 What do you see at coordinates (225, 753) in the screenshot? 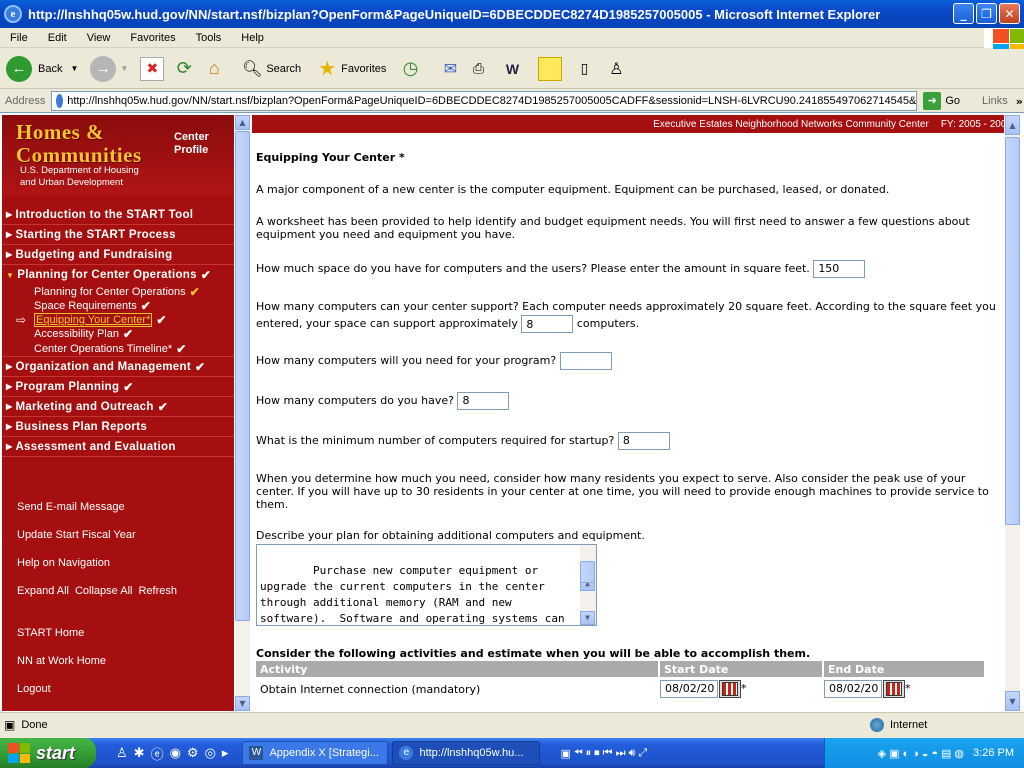
I see `quicklaunch-arrow-icon: ▸` at bounding box center [225, 753].